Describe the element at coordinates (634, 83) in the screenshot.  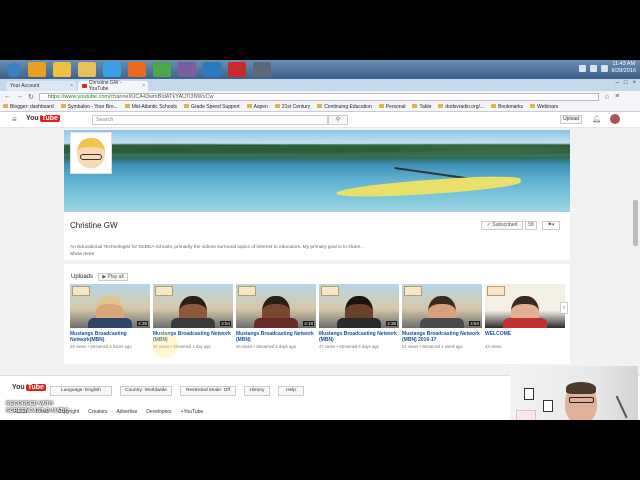
I see `close-window-icon: ×` at that location.